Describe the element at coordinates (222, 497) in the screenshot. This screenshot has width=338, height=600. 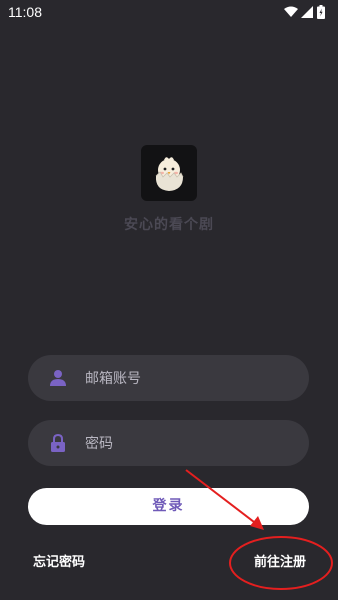
I see `annotation-arrow` at that location.